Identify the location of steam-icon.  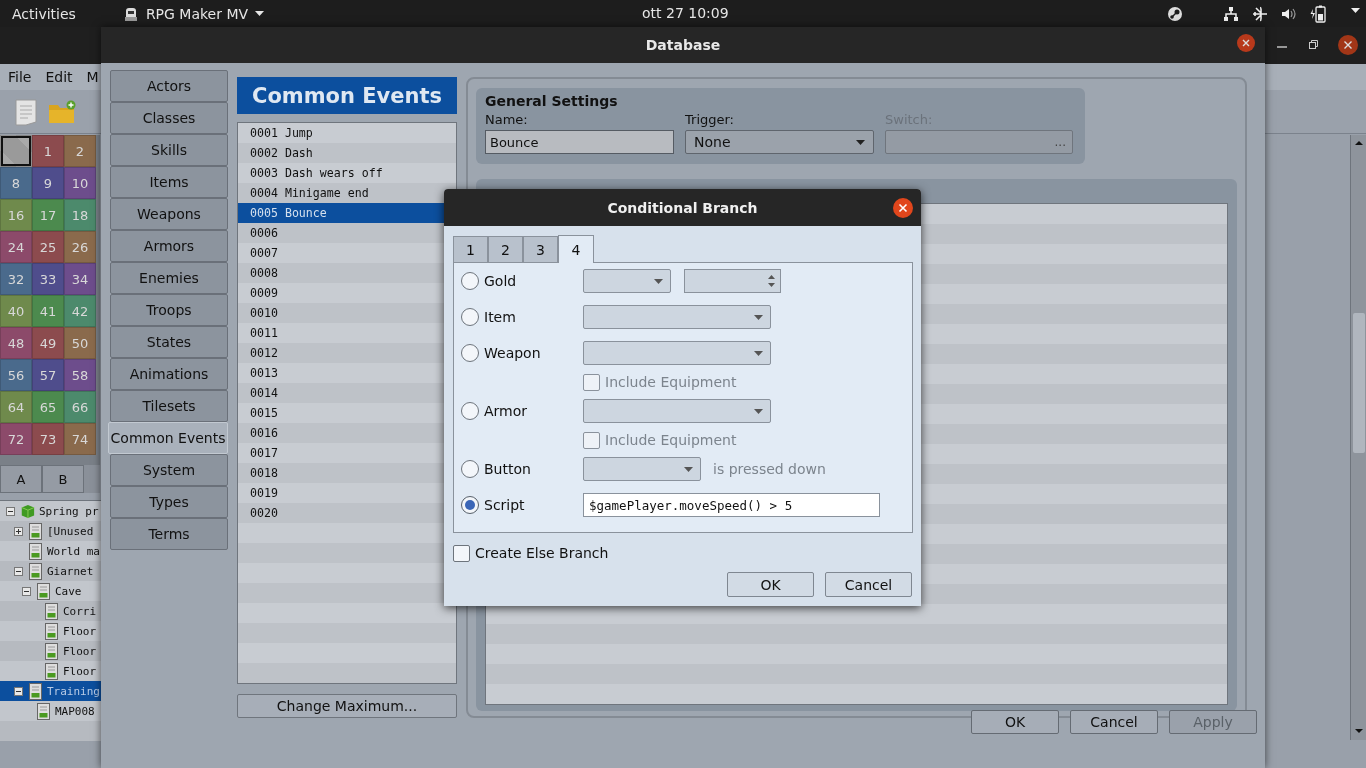
(1175, 14).